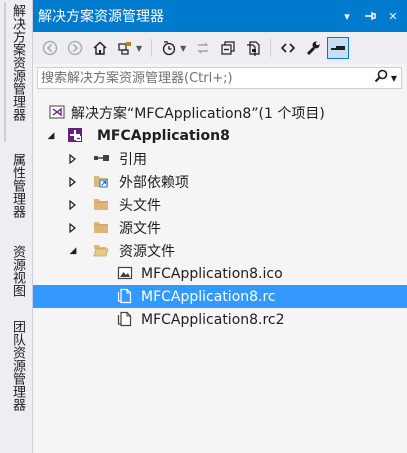 This screenshot has height=453, width=407. I want to click on tree-item-external-deps: 外部依赖项, so click(220, 181).